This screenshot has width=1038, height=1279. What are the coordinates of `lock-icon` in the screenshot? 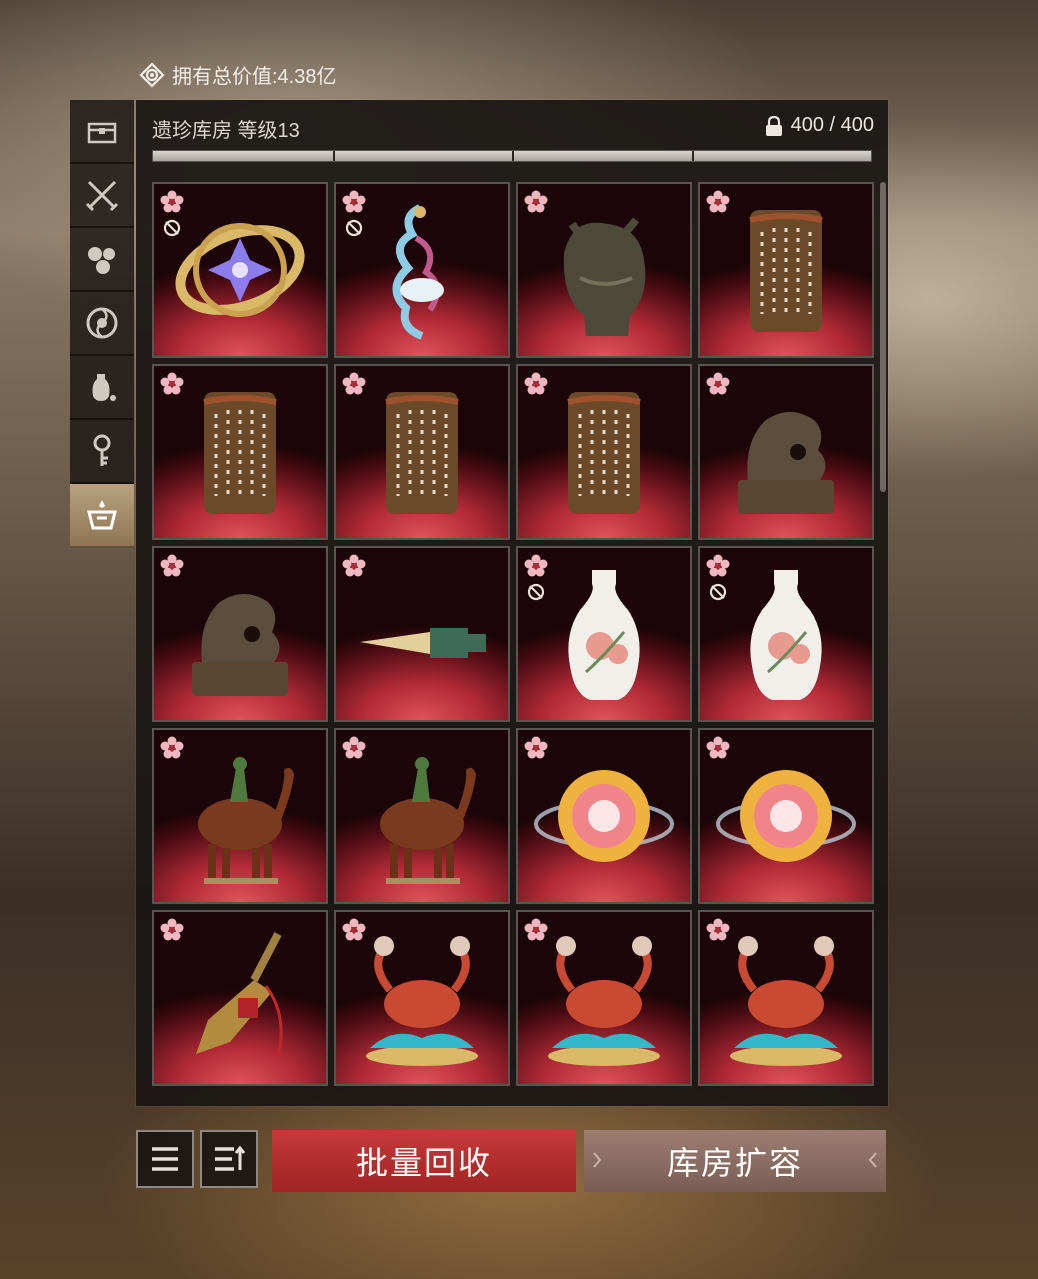 It's located at (773, 125).